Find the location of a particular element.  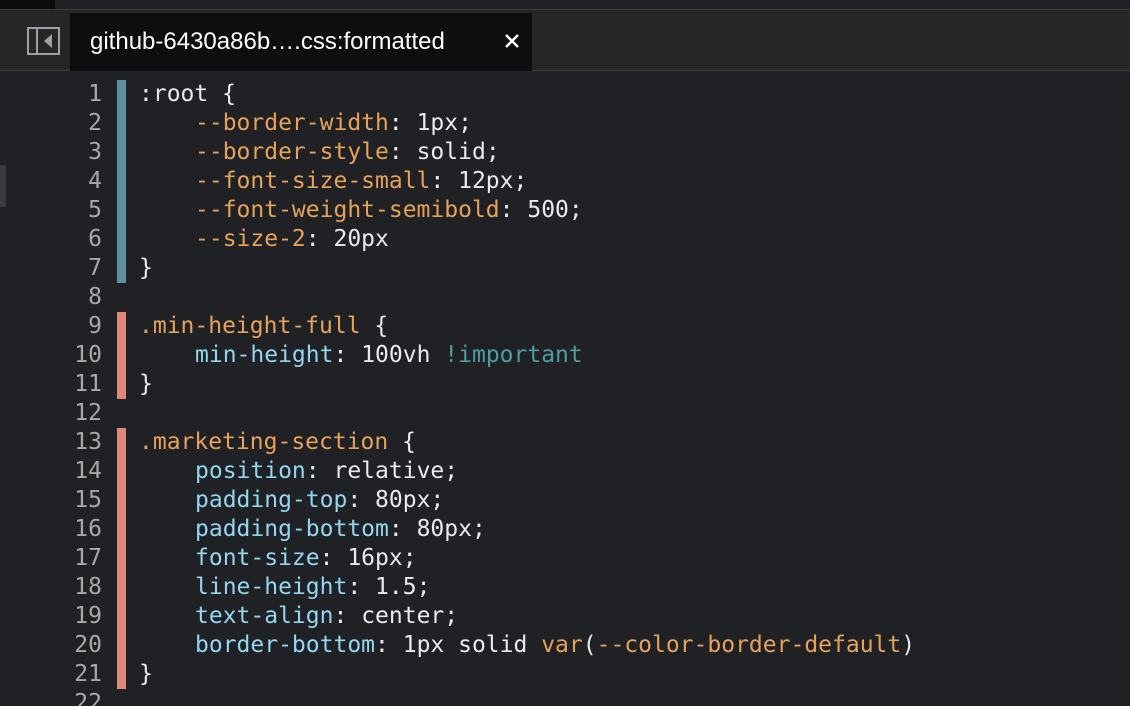

line-number: 16 is located at coordinates (88, 529).